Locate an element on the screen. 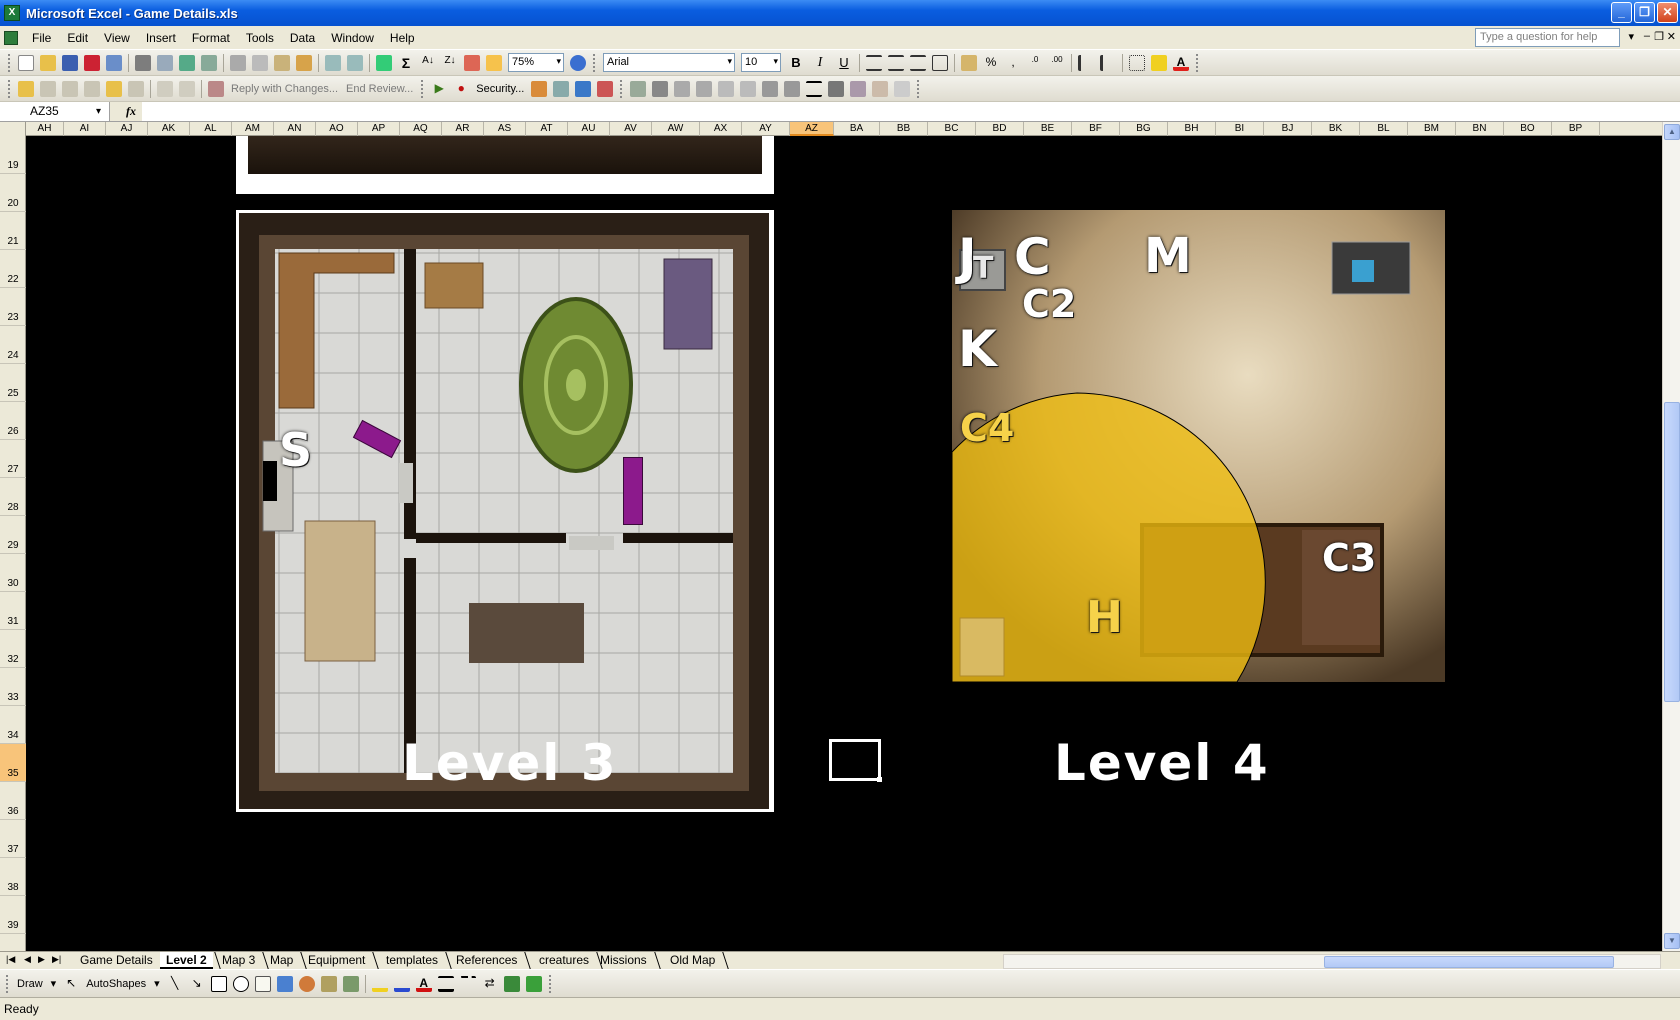  marker-m: M is located at coordinates (1168, 256).